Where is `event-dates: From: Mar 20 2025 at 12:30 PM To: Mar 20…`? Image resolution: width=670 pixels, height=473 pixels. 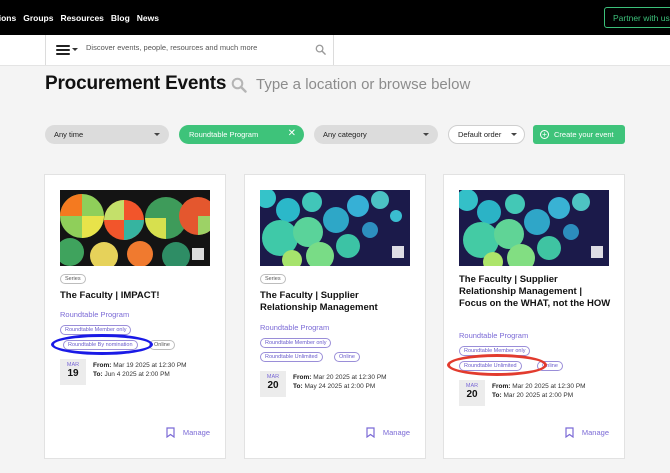 event-dates: From: Mar 20 2025 at 12:30 PM To: Mar 20… is located at coordinates (539, 391).